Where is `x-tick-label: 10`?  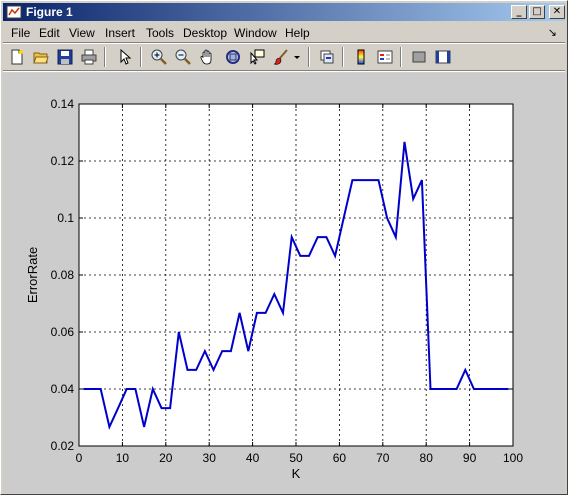 x-tick-label: 10 is located at coordinates (123, 458).